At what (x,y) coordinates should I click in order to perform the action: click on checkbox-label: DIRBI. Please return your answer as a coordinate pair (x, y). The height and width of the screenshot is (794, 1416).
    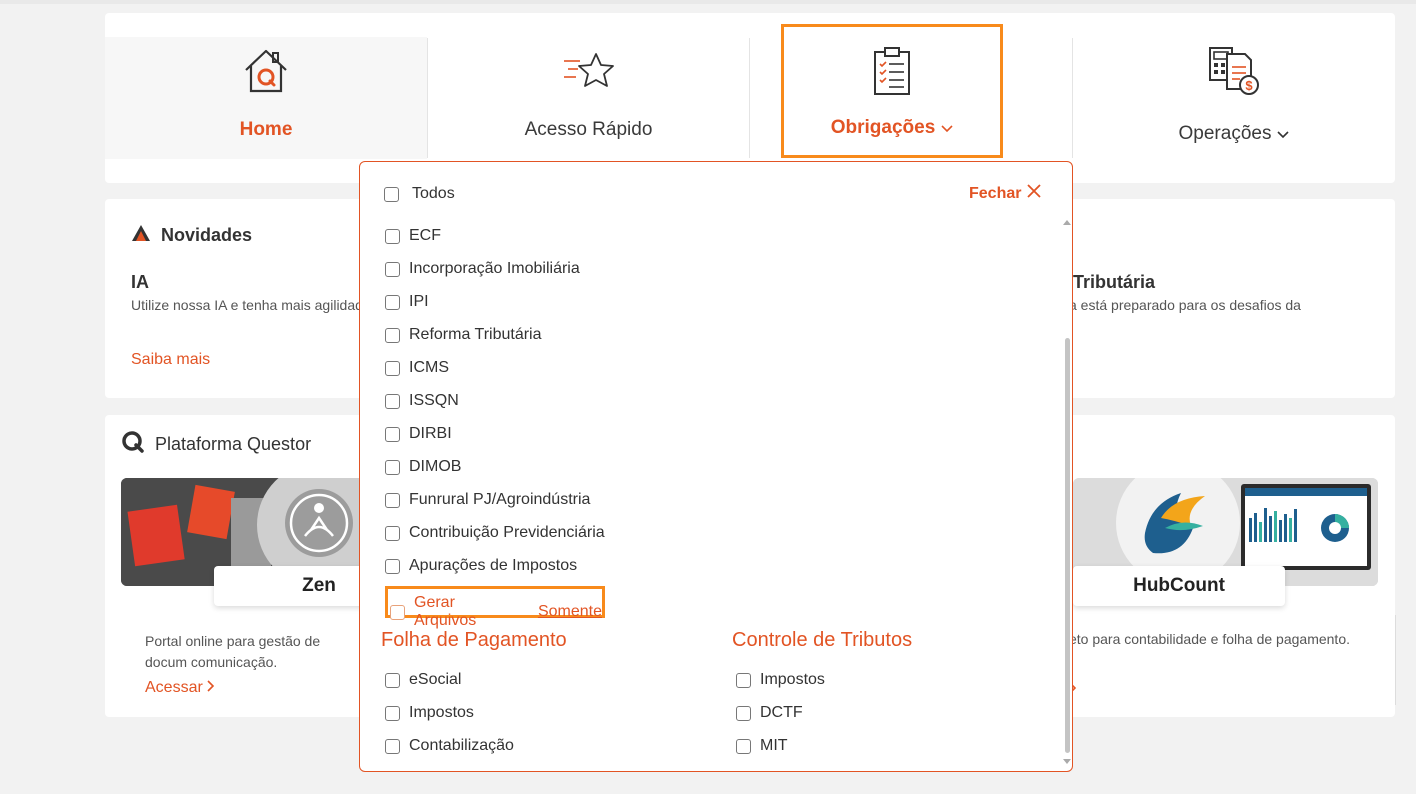
    Looking at the image, I should click on (430, 433).